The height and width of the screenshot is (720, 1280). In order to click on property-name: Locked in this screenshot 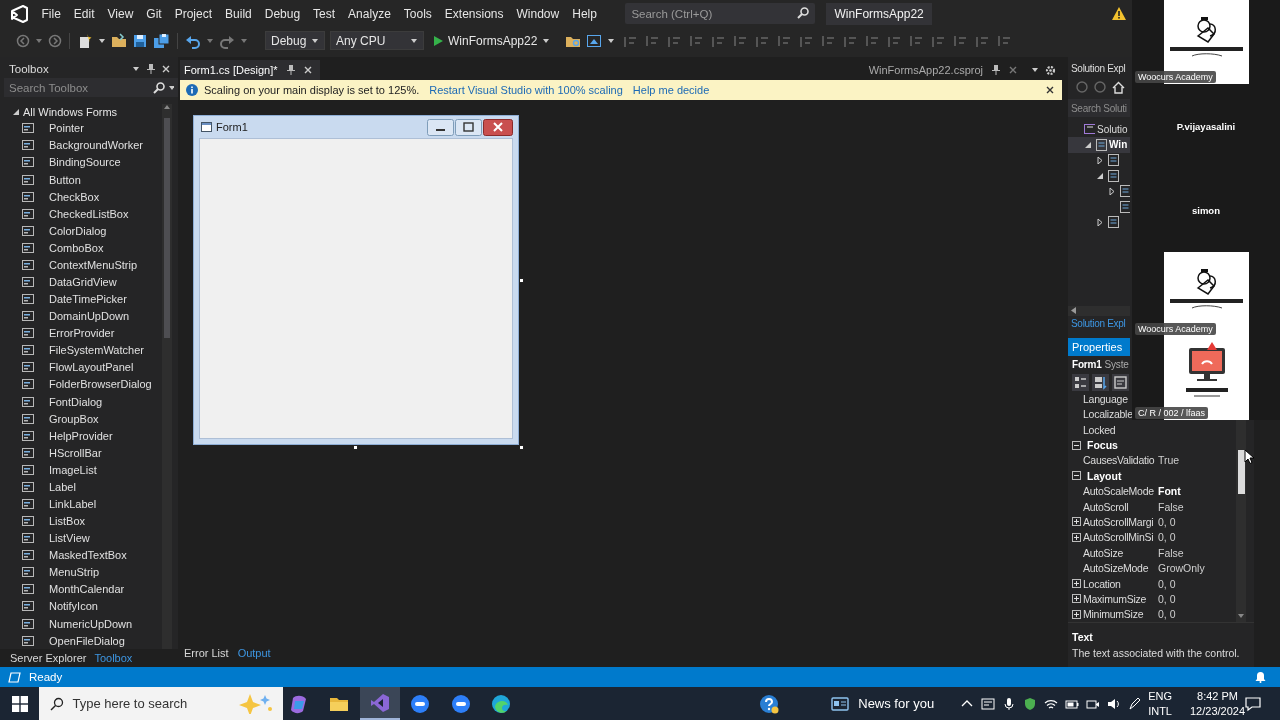, I will do `click(1099, 429)`.